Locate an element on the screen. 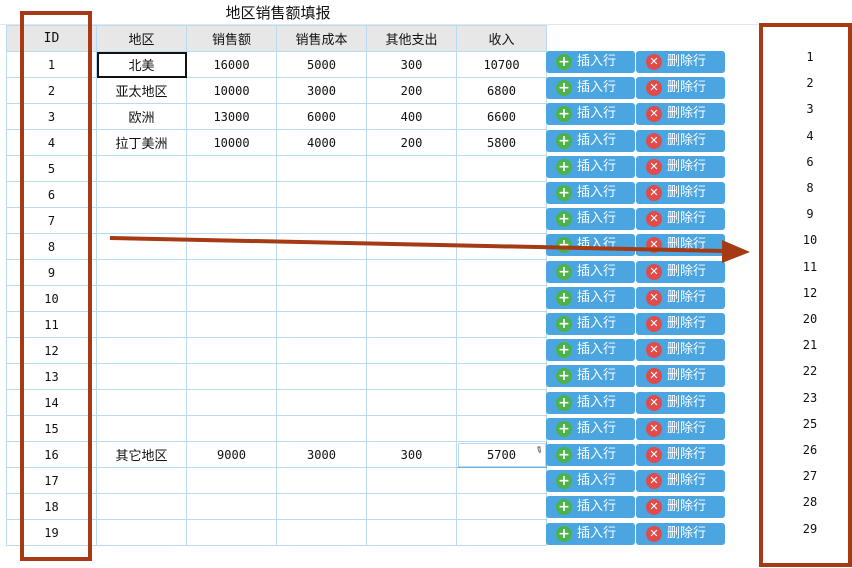  arrow-annotation is located at coordinates (429, 249).